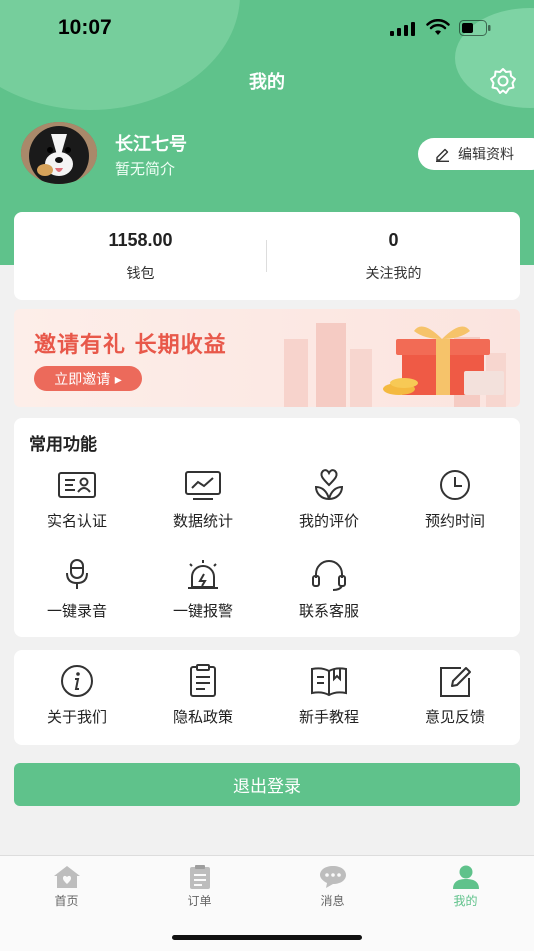  I want to click on my-reviews-item: 我的评价, so click(329, 499).